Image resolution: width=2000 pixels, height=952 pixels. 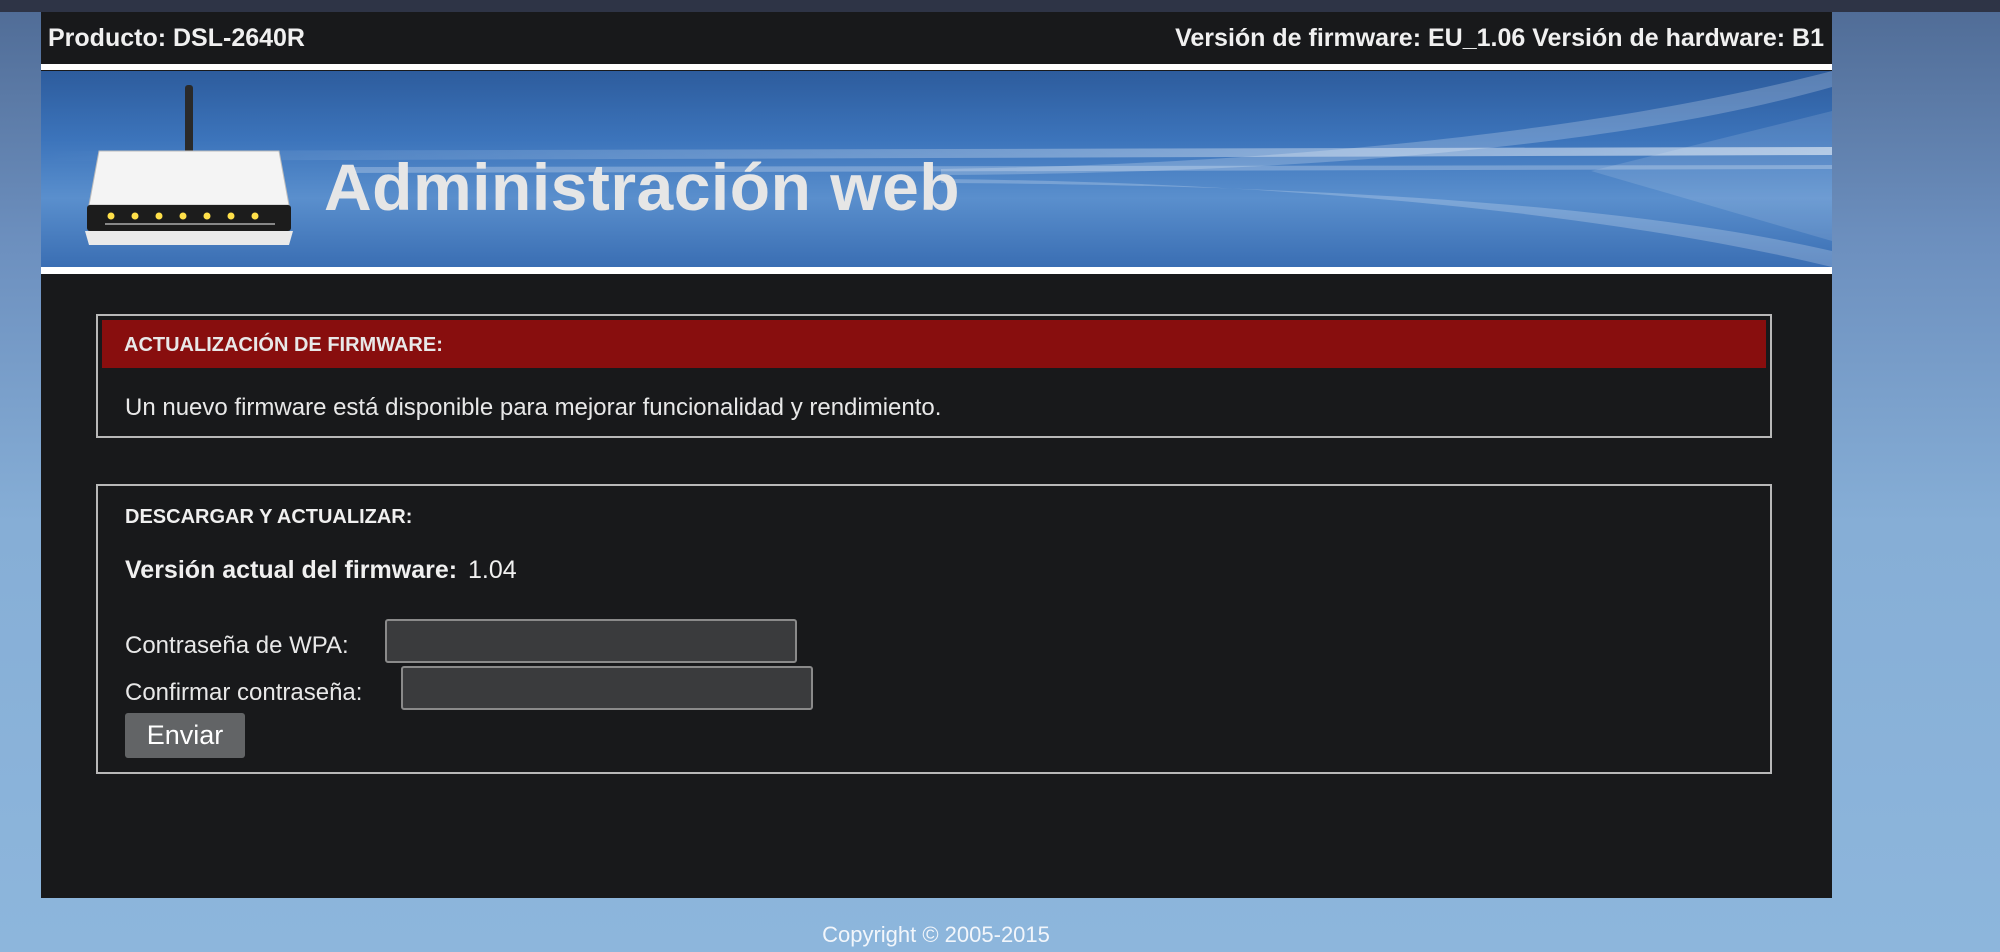 I want to click on current-firmware-value: 1.04, so click(x=492, y=570).